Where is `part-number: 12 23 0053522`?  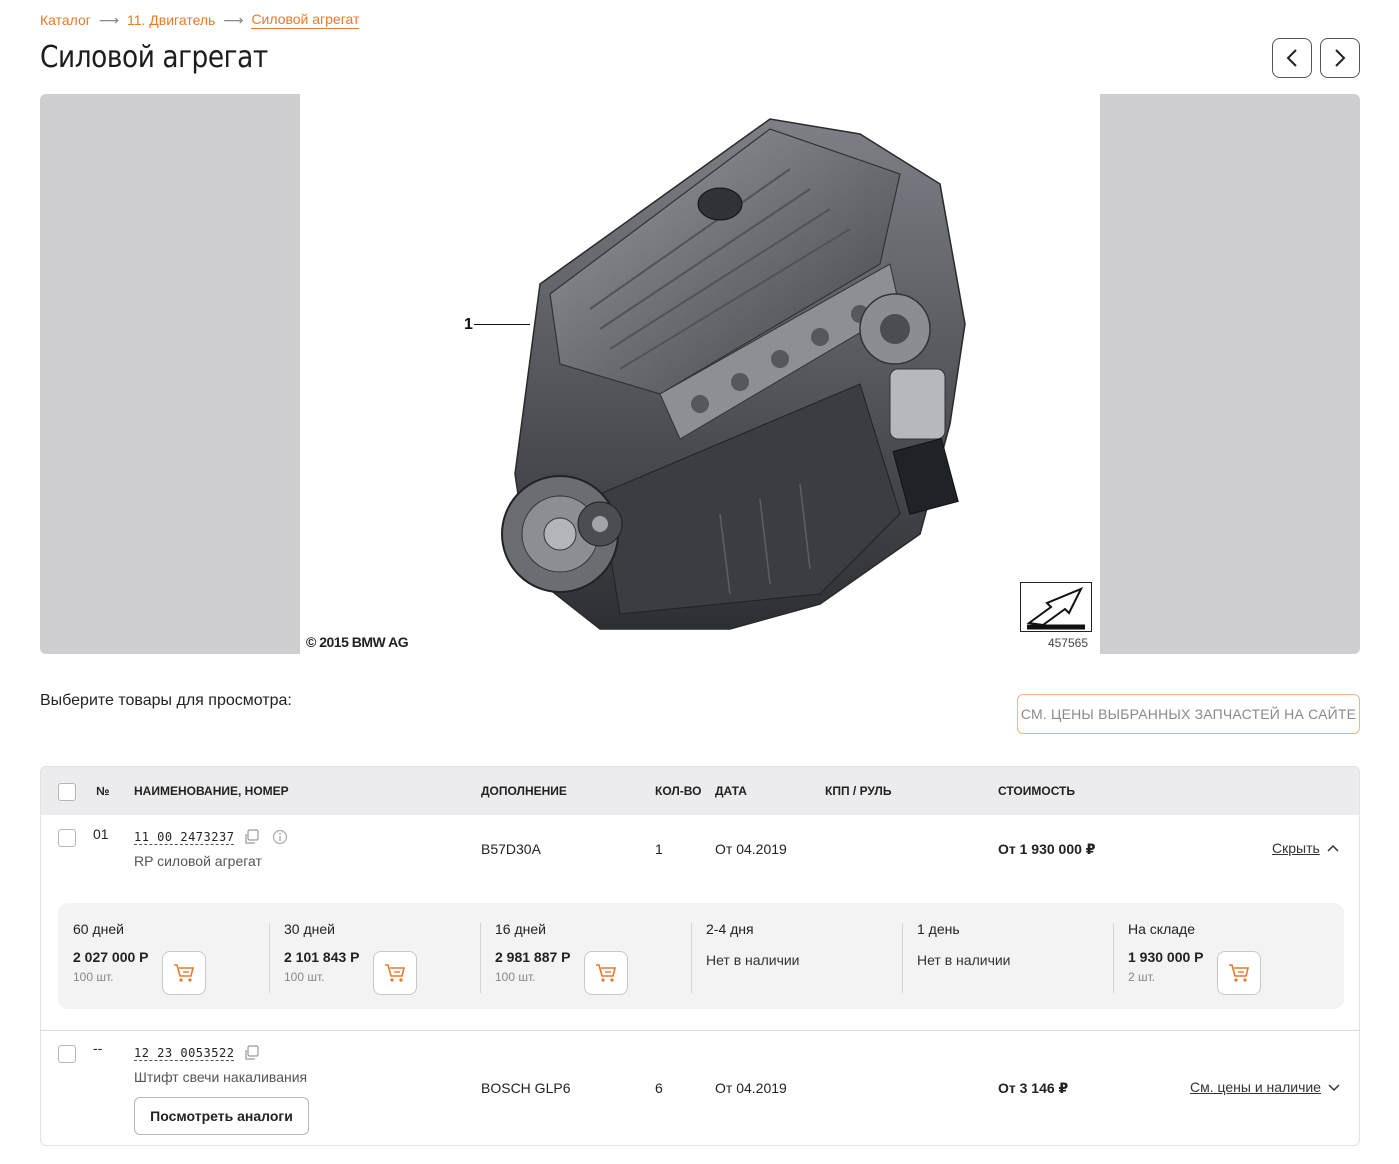
part-number: 12 23 0053522 is located at coordinates (184, 1053).